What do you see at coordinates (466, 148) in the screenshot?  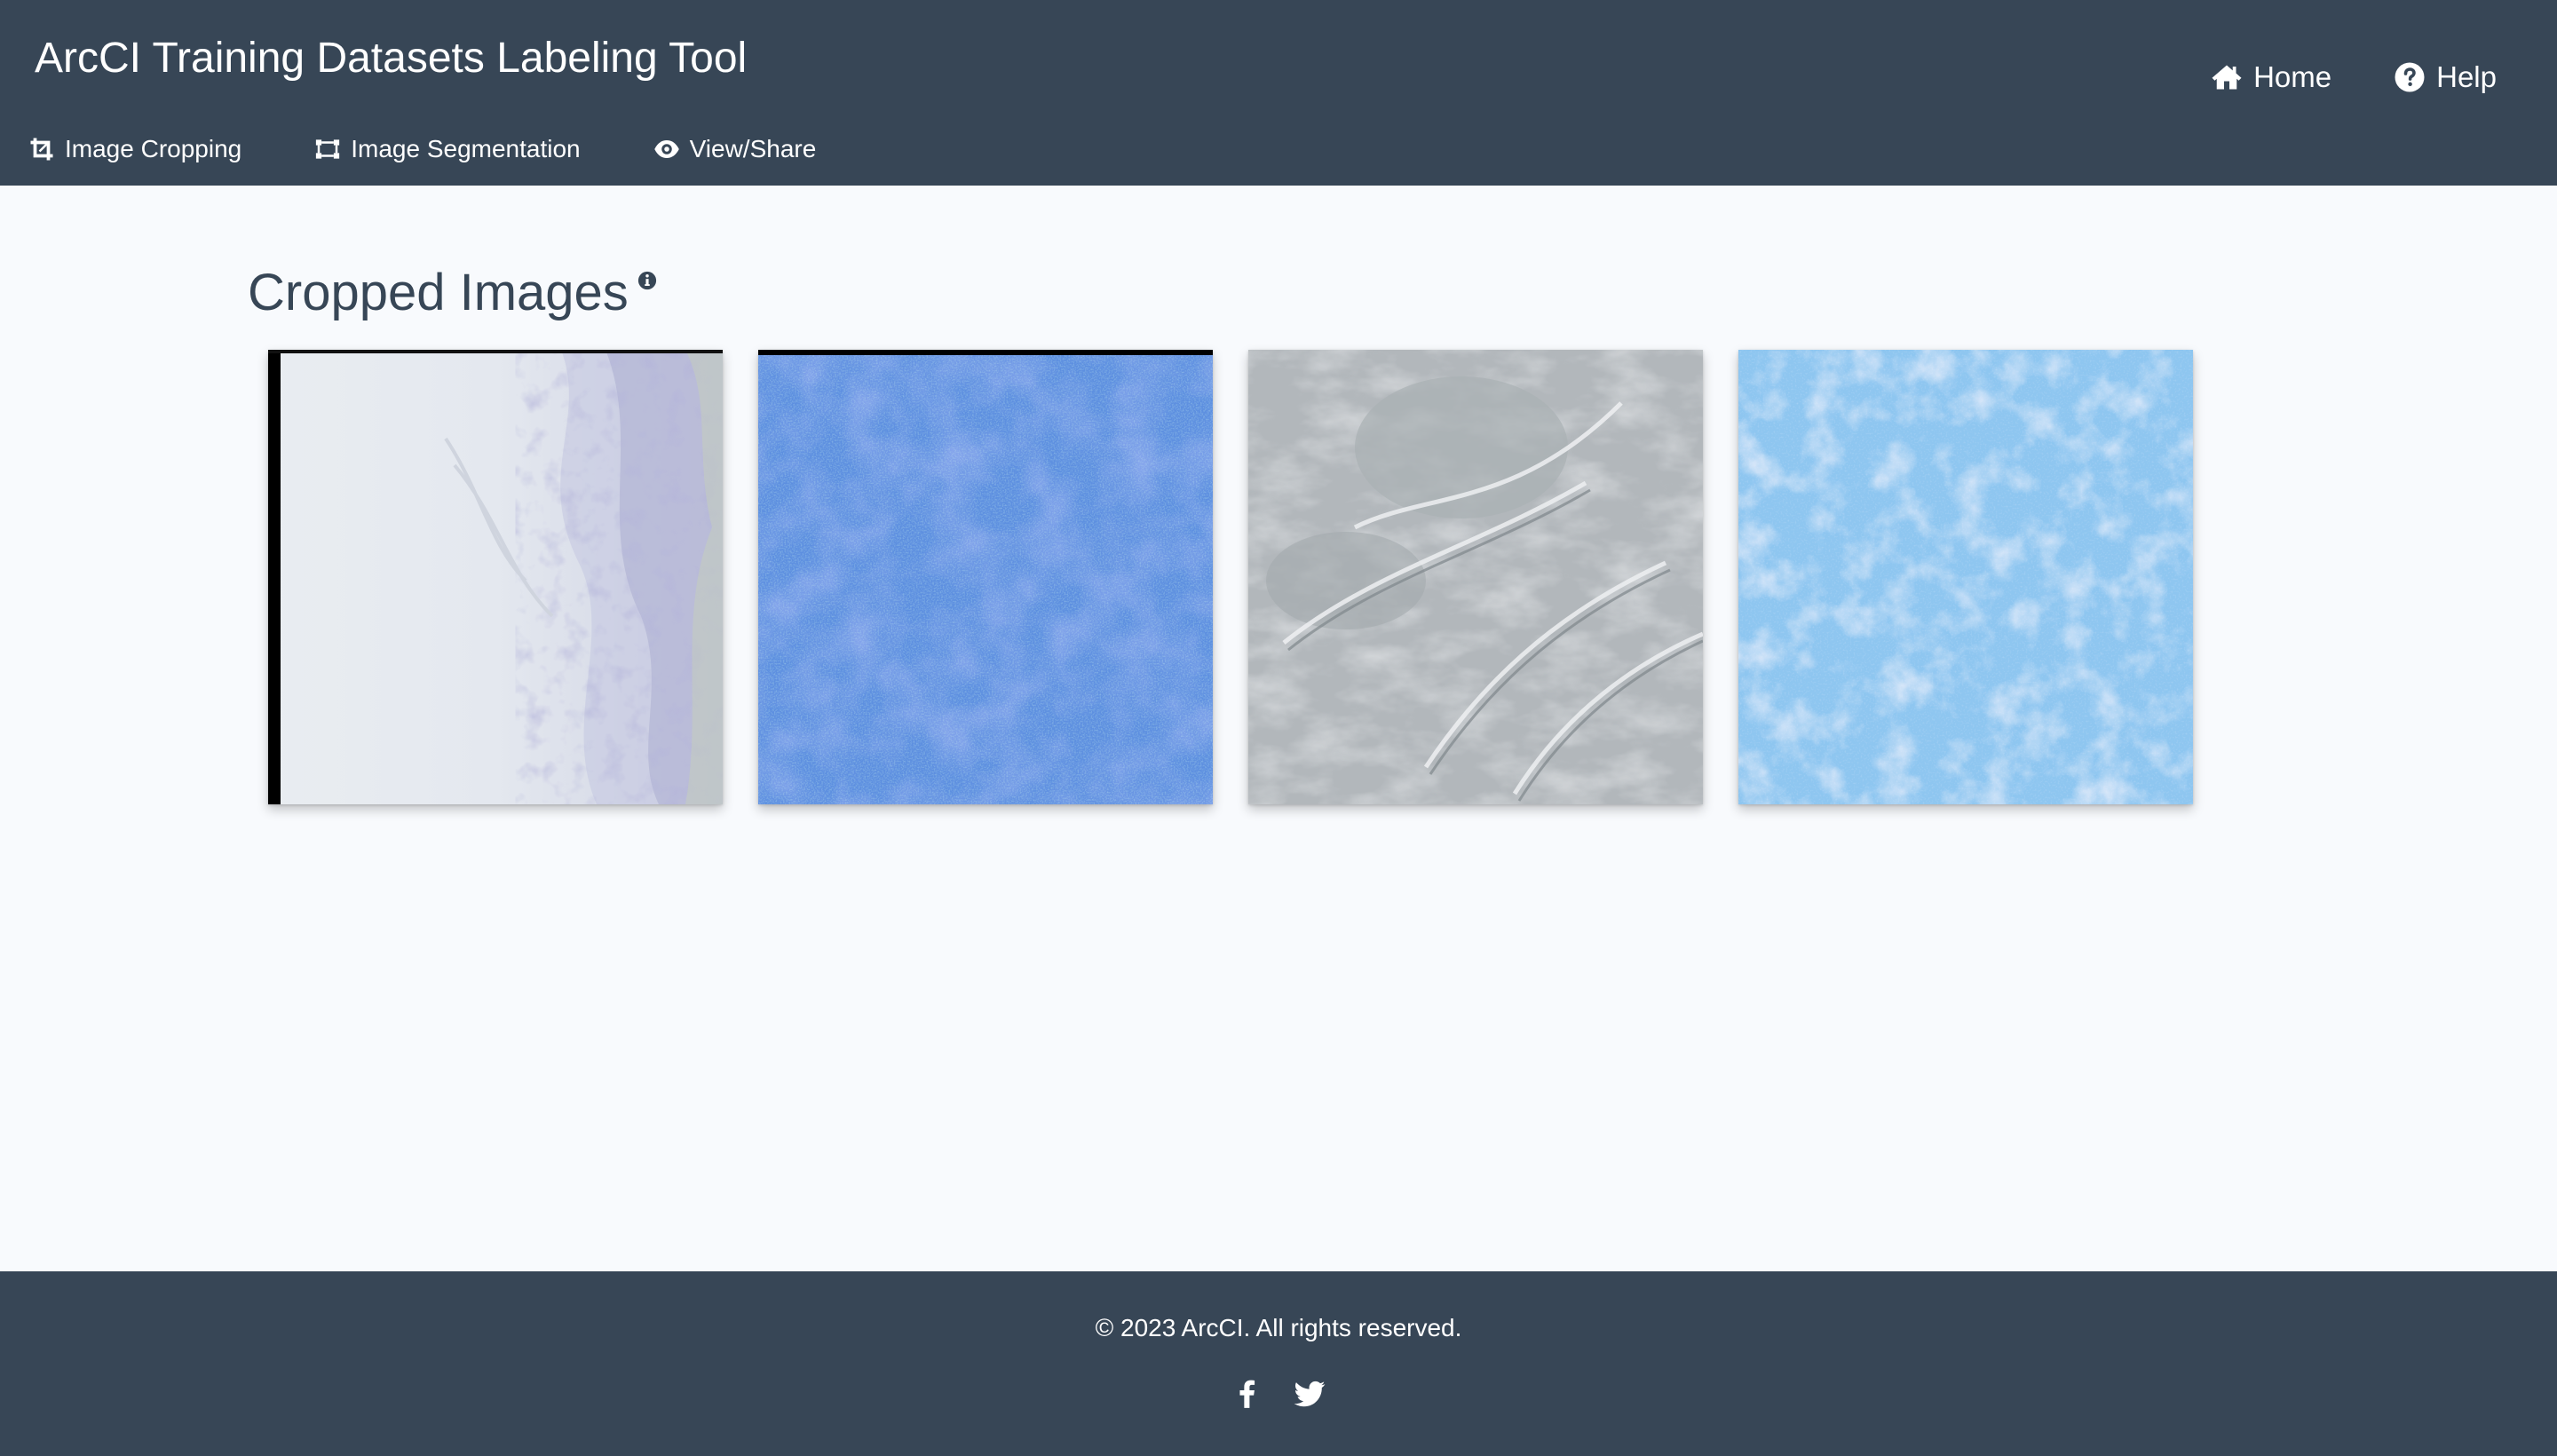 I see `nav-image-segmentation-label: Image Segmentation` at bounding box center [466, 148].